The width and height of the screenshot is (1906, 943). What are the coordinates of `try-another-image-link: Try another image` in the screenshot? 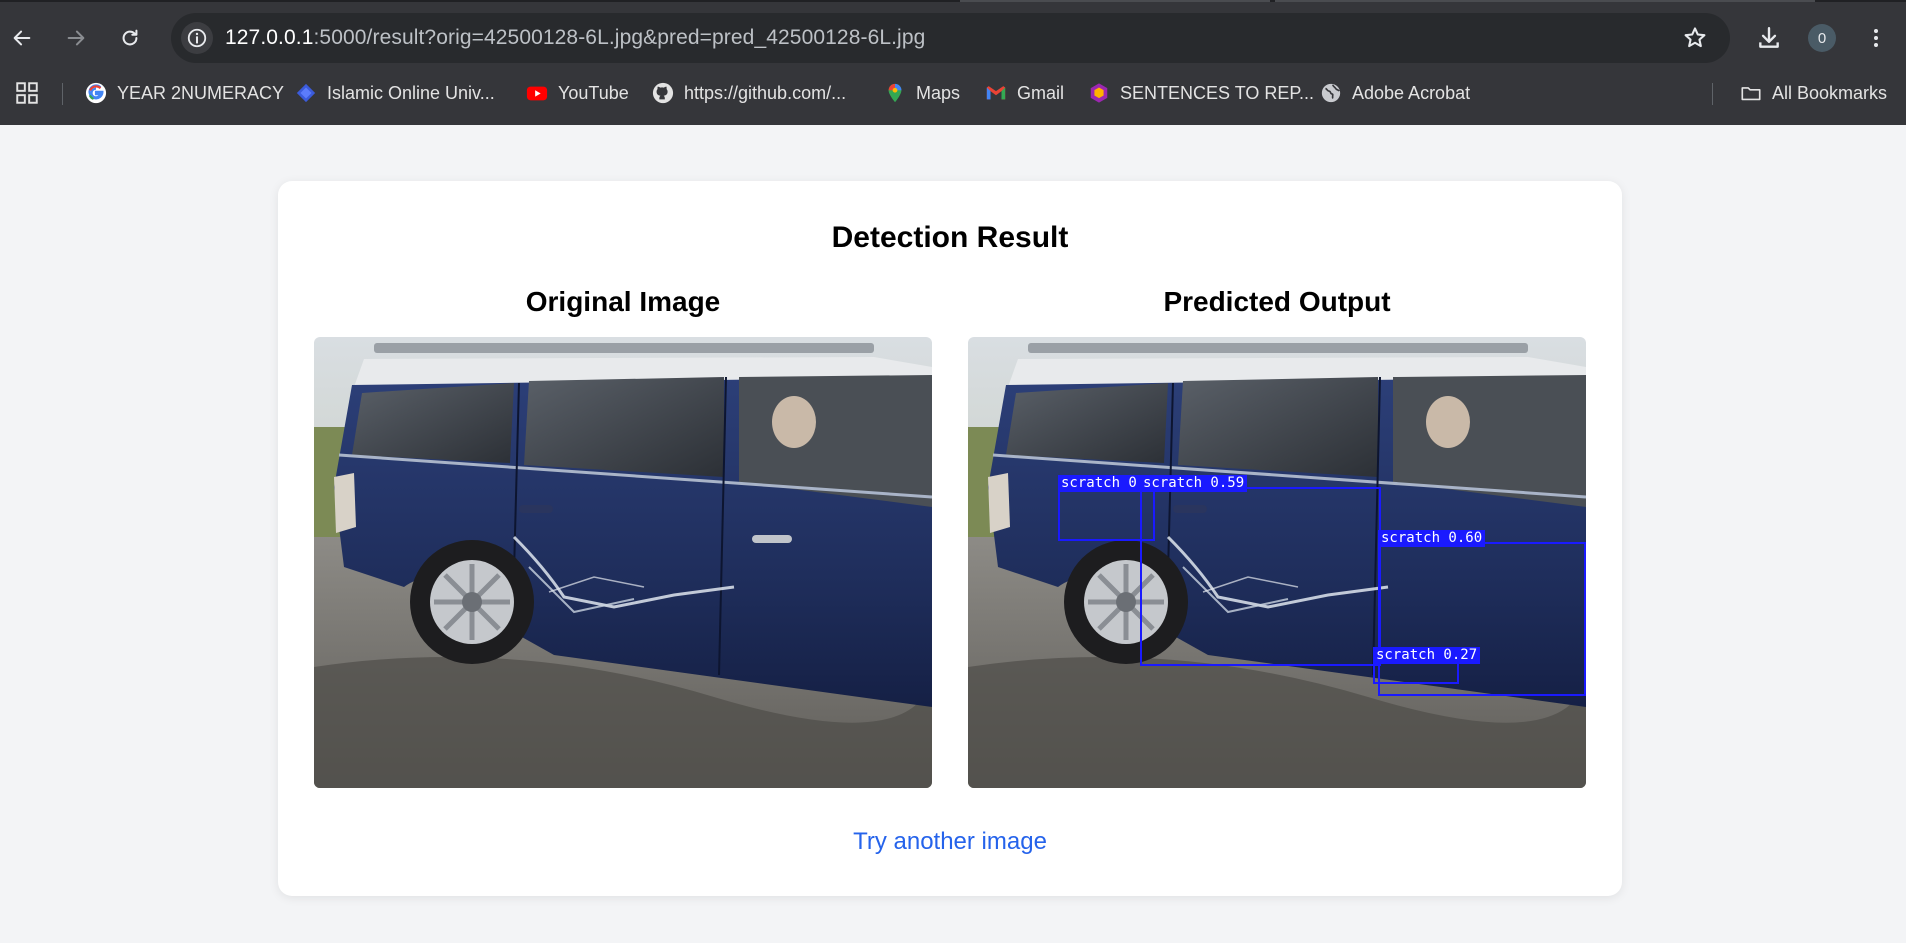 It's located at (950, 842).